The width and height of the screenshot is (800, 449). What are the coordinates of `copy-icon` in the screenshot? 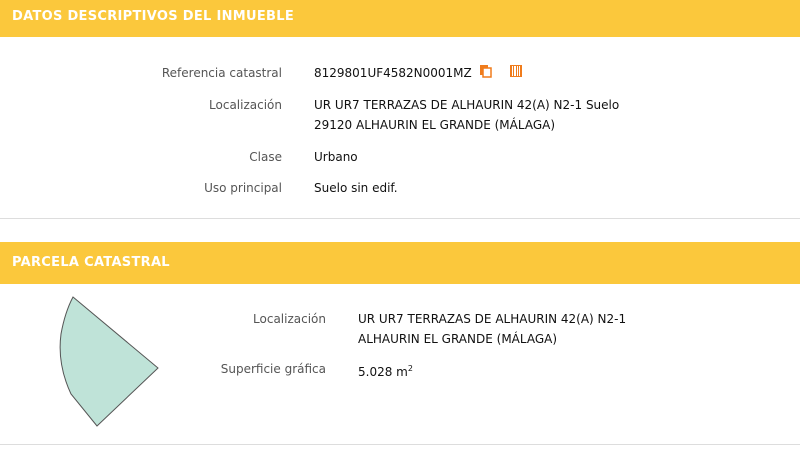 It's located at (486, 74).